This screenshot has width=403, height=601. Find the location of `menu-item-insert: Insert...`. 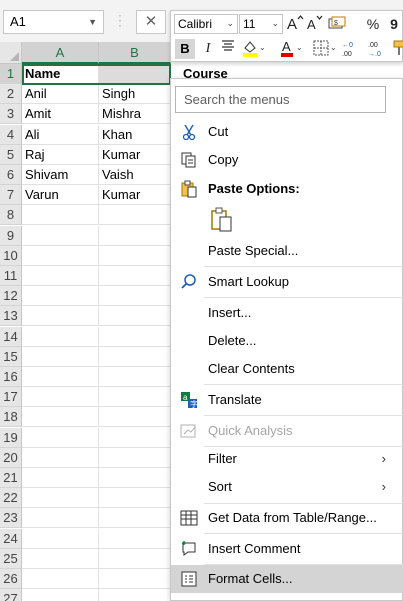

menu-item-insert: Insert... is located at coordinates (287, 313).